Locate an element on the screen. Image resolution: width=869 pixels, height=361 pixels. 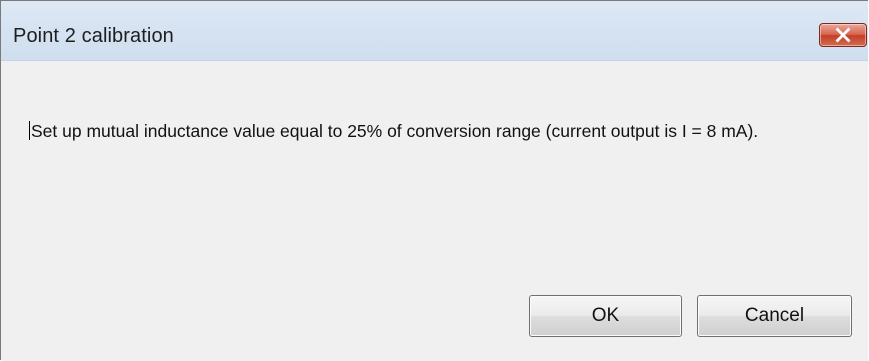
close-button is located at coordinates (843, 35).